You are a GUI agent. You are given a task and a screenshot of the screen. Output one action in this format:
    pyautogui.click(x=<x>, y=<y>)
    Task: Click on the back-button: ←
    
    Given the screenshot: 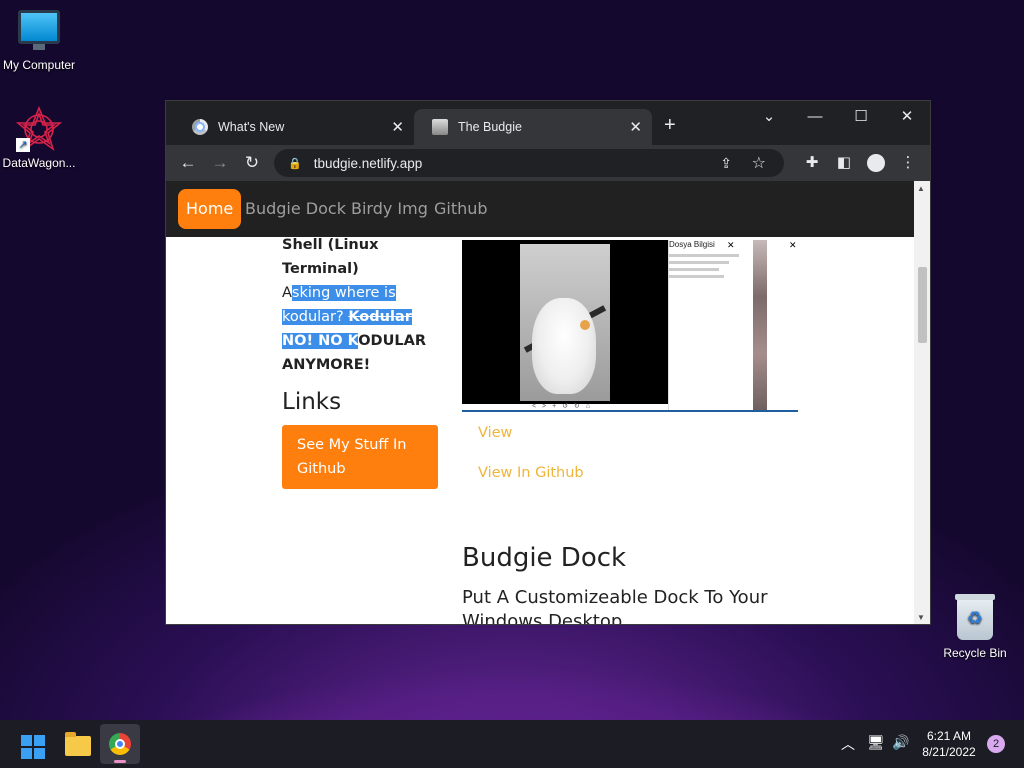 What is the action you would take?
    pyautogui.click(x=188, y=163)
    